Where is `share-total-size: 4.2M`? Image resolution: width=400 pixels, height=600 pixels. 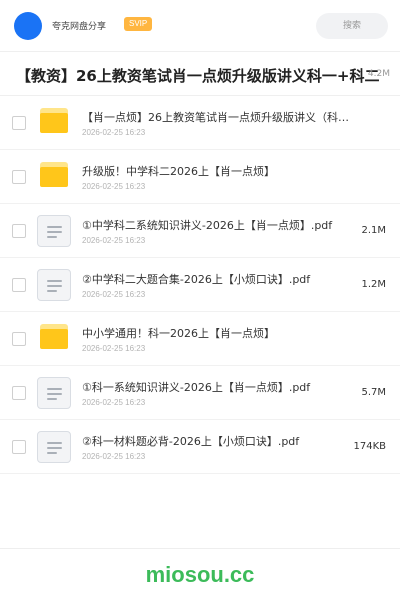
share-total-size: 4.2M is located at coordinates (378, 74).